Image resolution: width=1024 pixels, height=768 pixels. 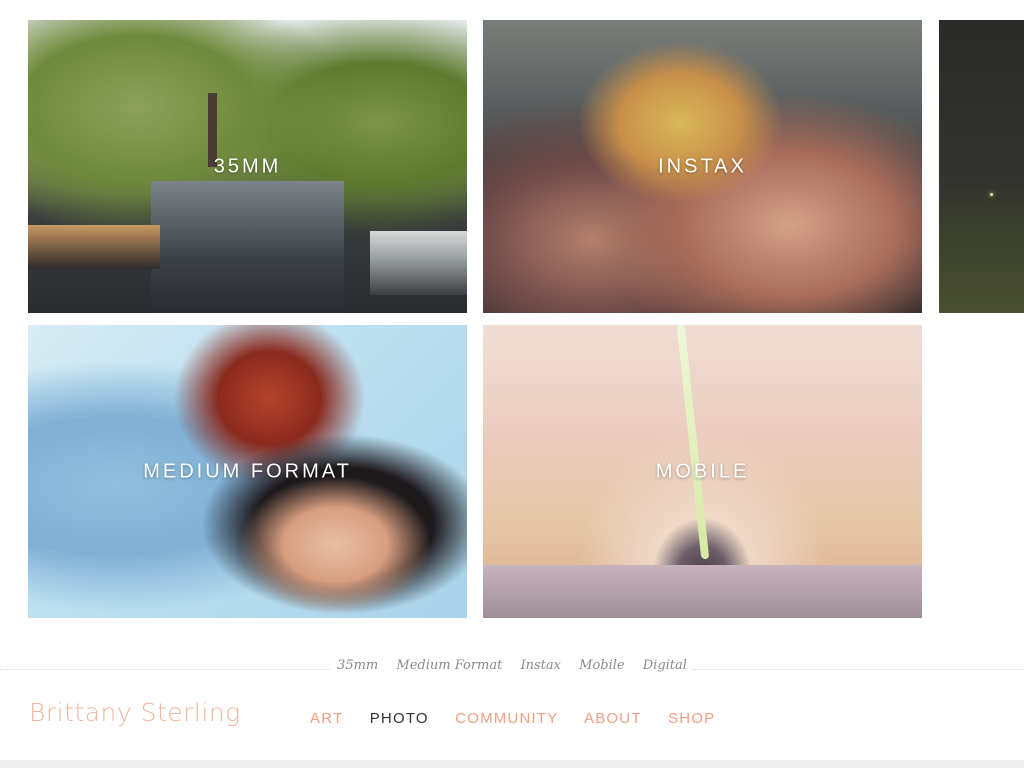 I want to click on bottom-bar, so click(x=512, y=764).